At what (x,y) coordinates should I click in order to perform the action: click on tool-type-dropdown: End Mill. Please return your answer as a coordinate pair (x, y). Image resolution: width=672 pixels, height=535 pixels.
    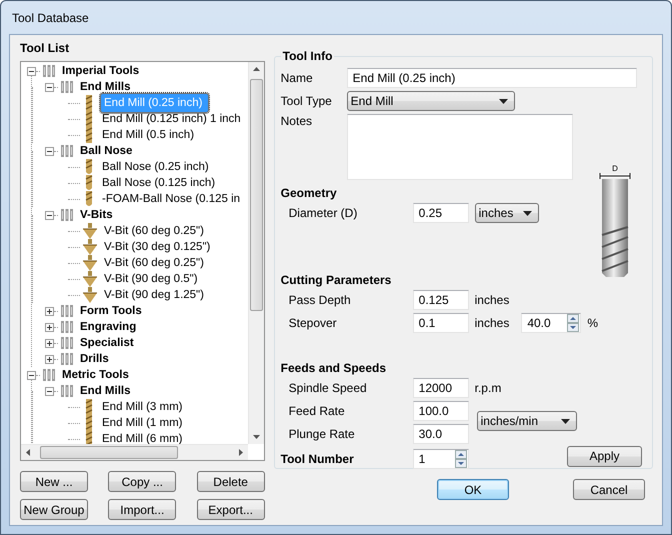
    Looking at the image, I should click on (430, 101).